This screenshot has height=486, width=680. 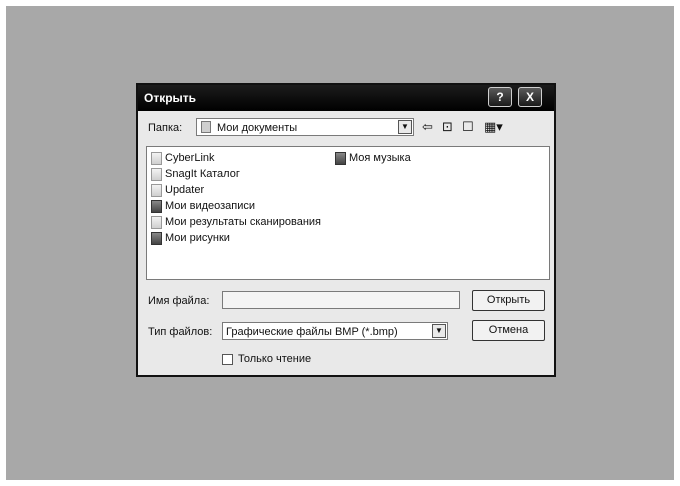 What do you see at coordinates (156, 206) in the screenshot?
I see `video-folder-icon` at bounding box center [156, 206].